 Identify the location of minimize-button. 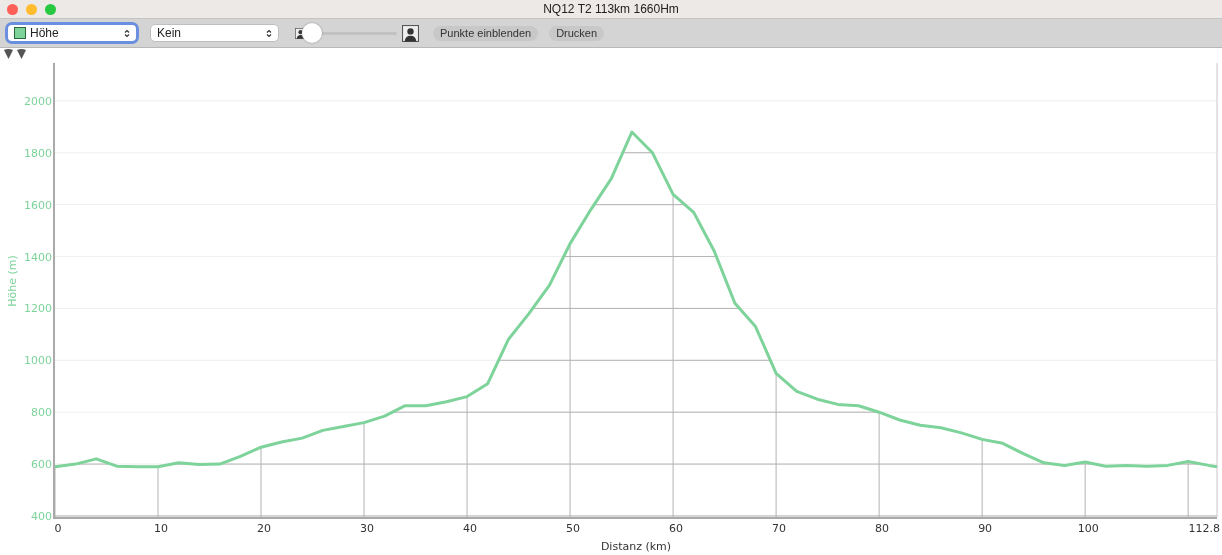
(31, 9).